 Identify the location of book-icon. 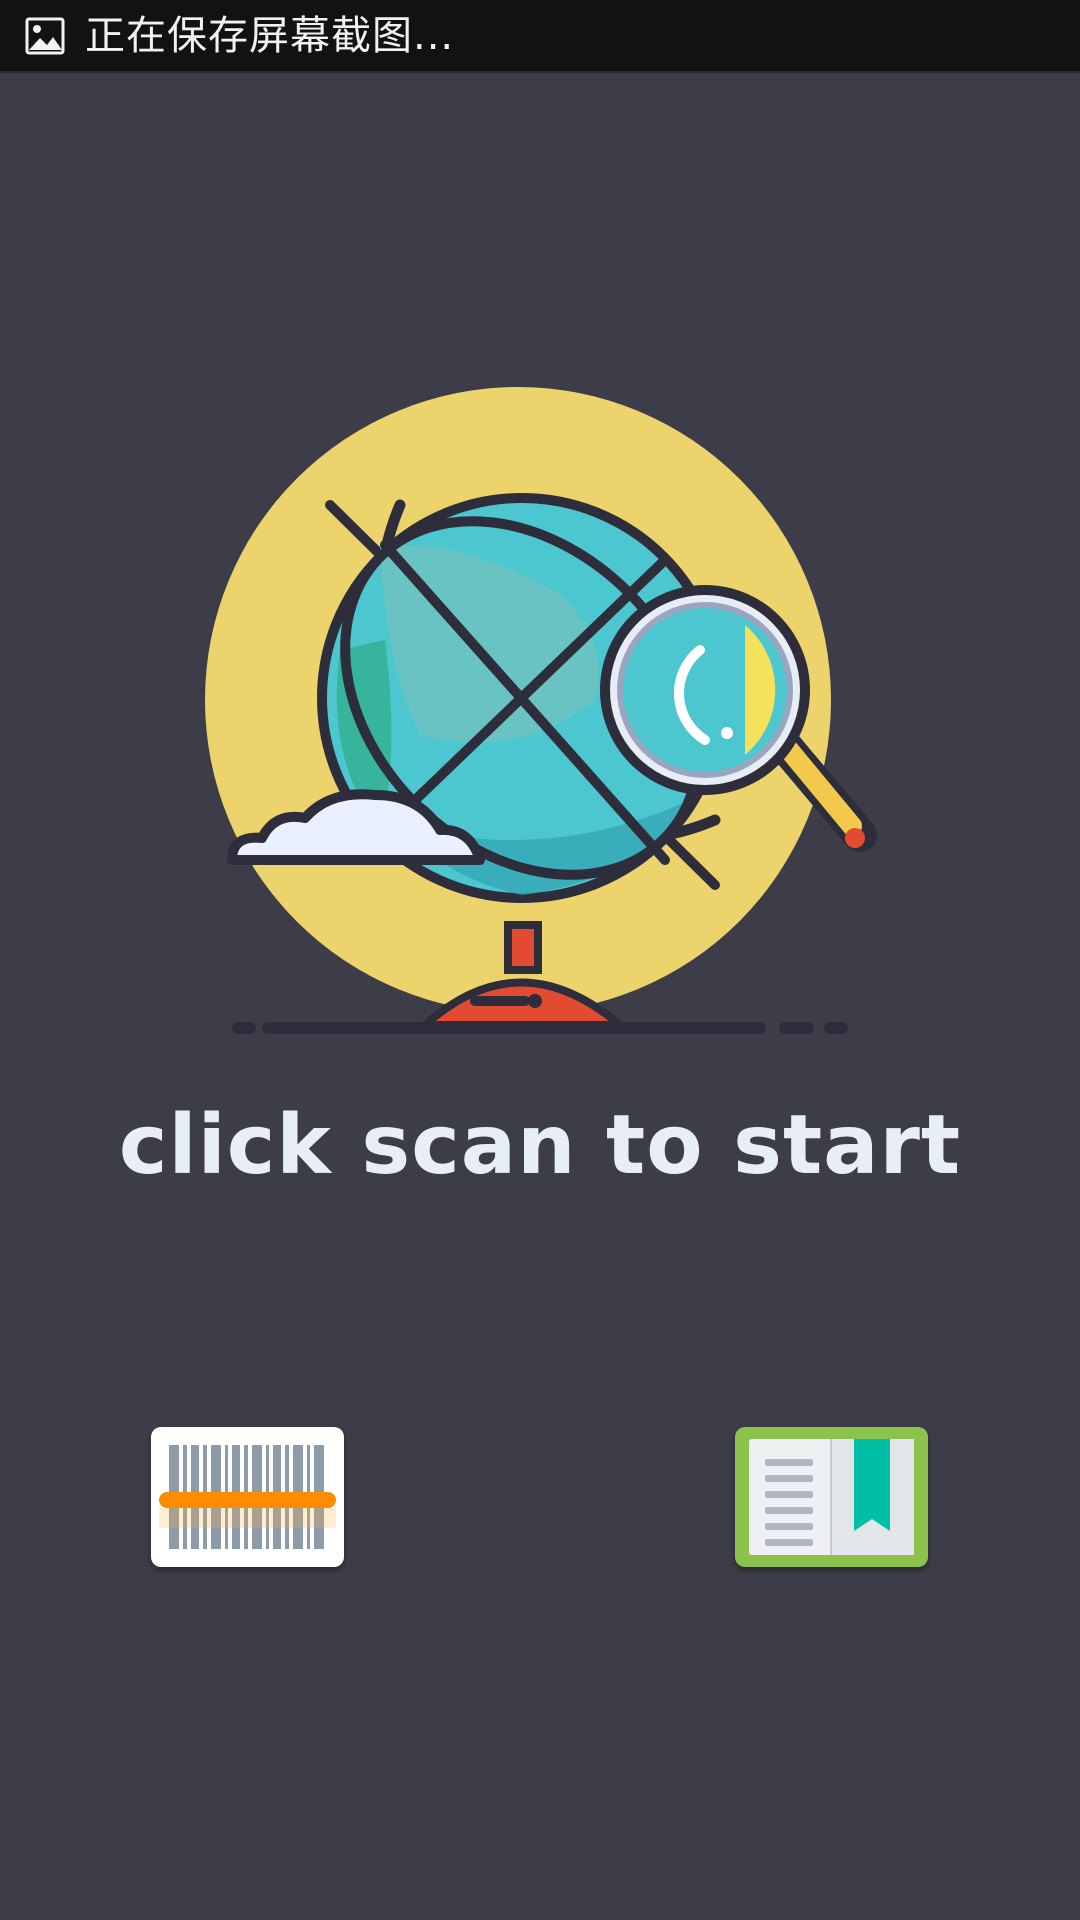
(831, 1497).